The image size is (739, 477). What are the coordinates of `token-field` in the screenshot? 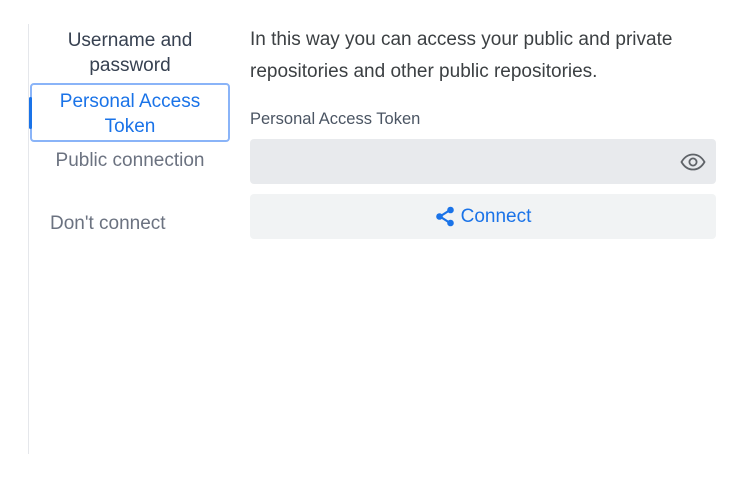 It's located at (483, 161).